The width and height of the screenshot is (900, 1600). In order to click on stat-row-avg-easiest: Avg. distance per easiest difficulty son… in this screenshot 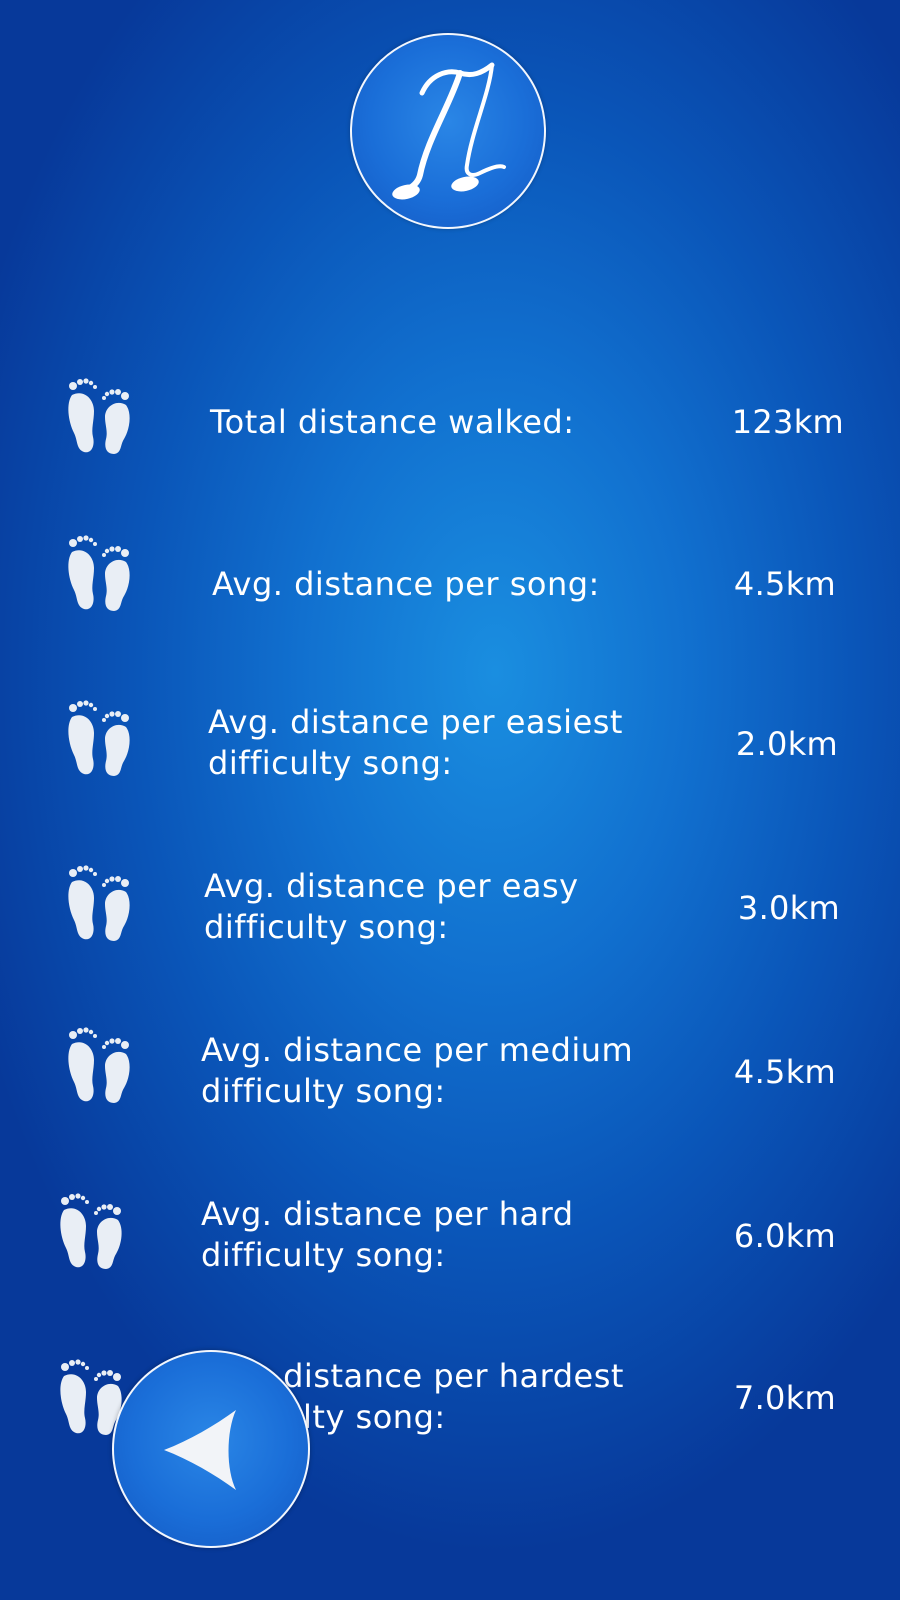, I will do `click(450, 740)`.